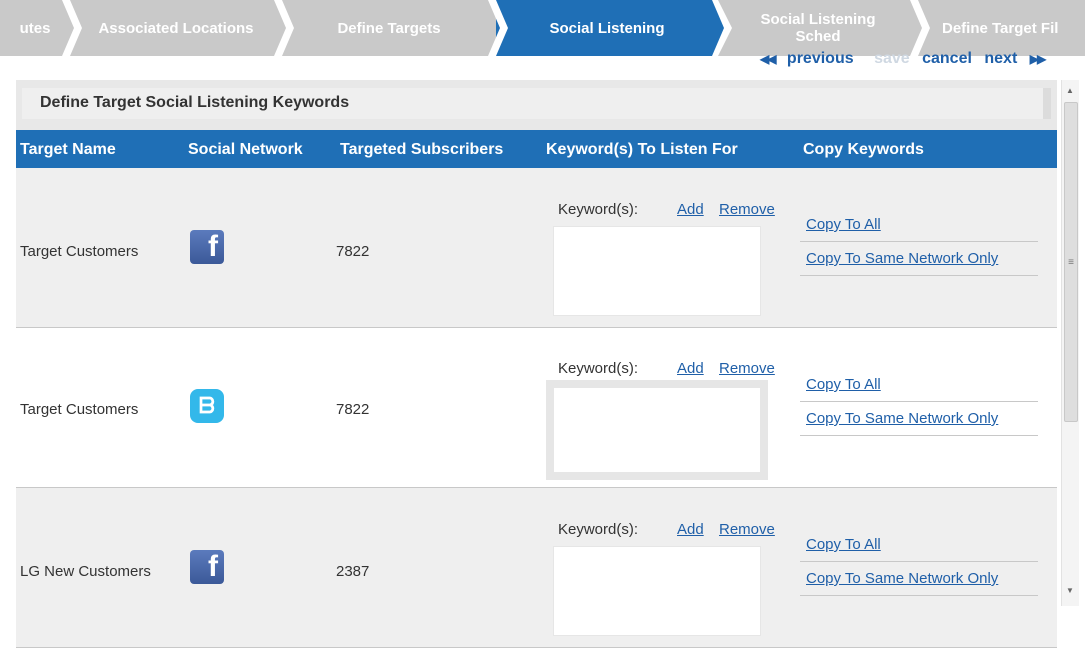 The width and height of the screenshot is (1085, 648). I want to click on vertical-scrollbar: ▲ ≡ ▼, so click(1070, 343).